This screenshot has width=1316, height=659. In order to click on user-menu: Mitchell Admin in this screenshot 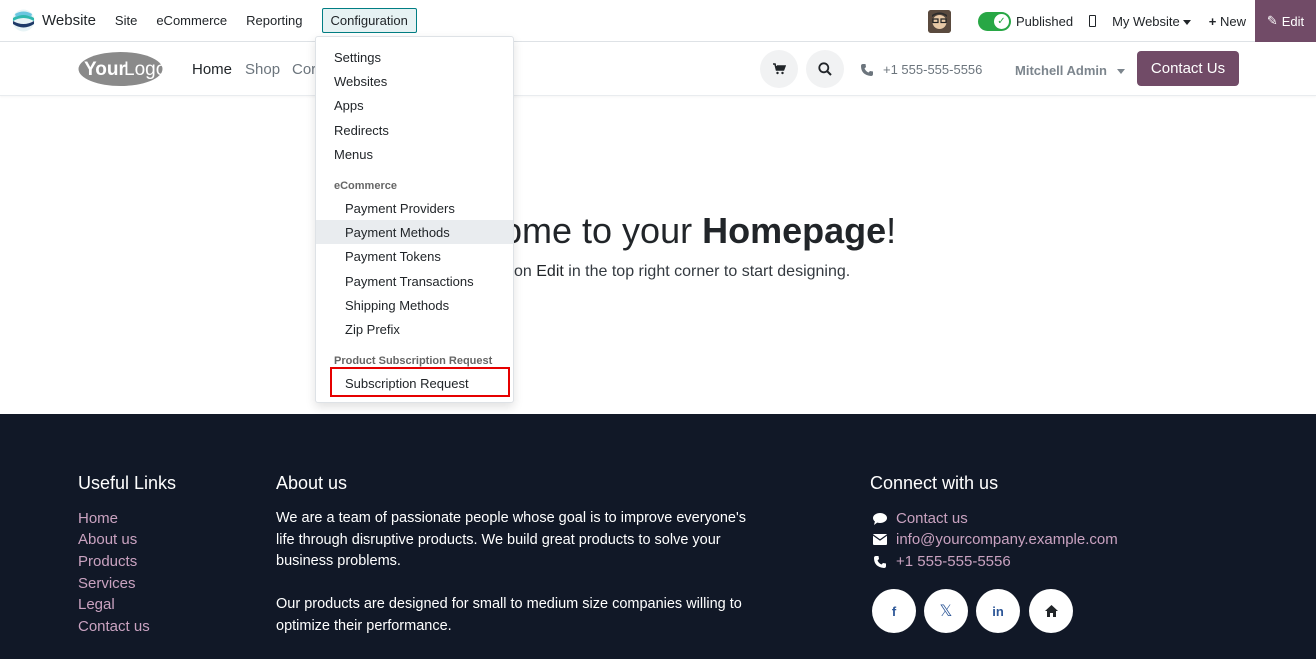, I will do `click(1070, 70)`.